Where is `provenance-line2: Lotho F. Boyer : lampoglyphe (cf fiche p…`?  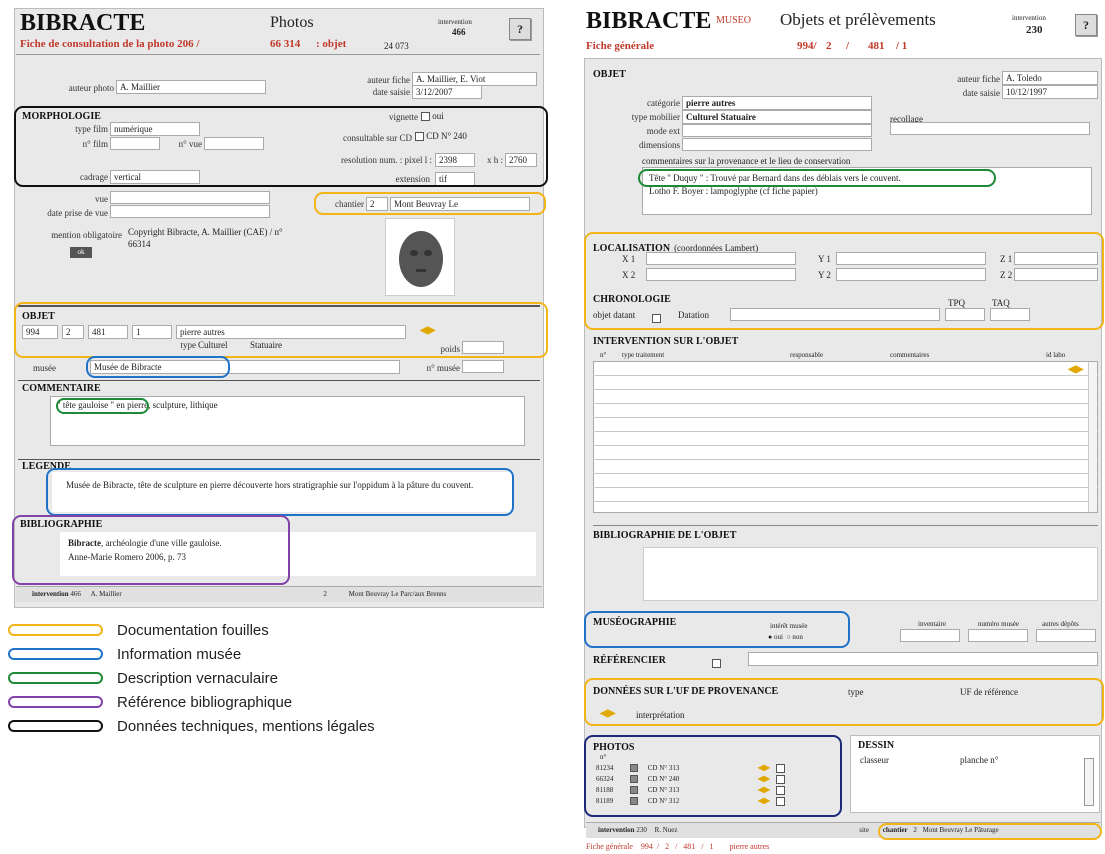
provenance-line2: Lotho F. Boyer : lampoglyphe (cf fiche p… is located at coordinates (733, 191).